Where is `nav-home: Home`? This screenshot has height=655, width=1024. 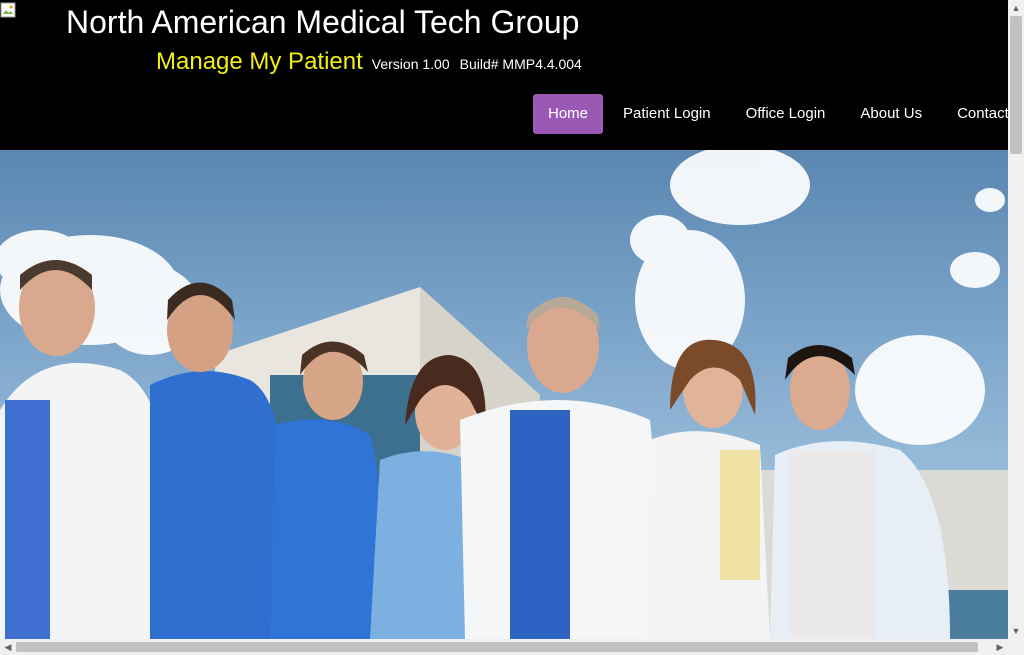
nav-home: Home is located at coordinates (568, 114).